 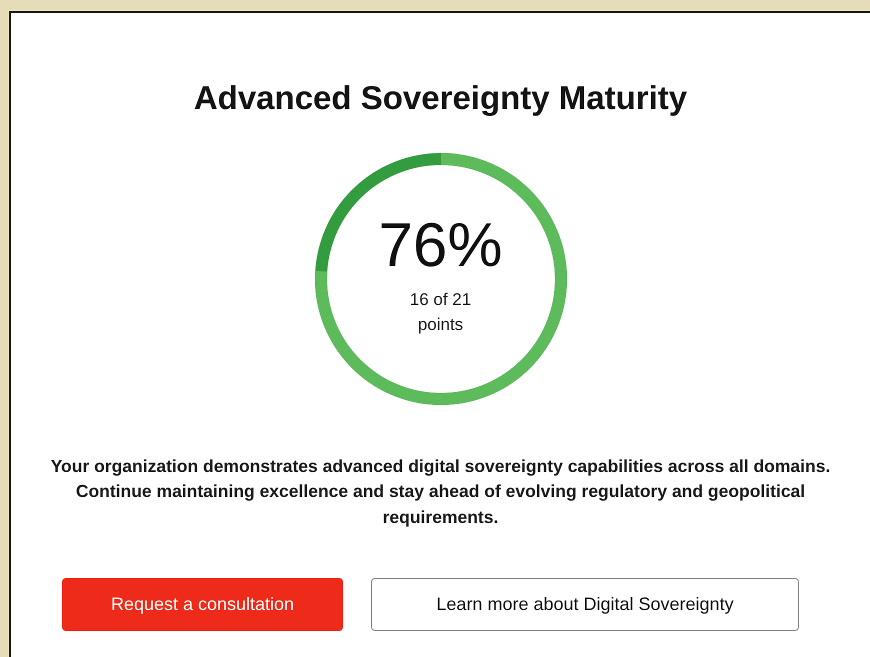 I want to click on result-message: Your organization demonstrates advanced digital sovereignty capabilities across all domains. Continue maintaining excellence and stay ahead of evolving regulatory and geopolitical requirements., so click(x=441, y=492).